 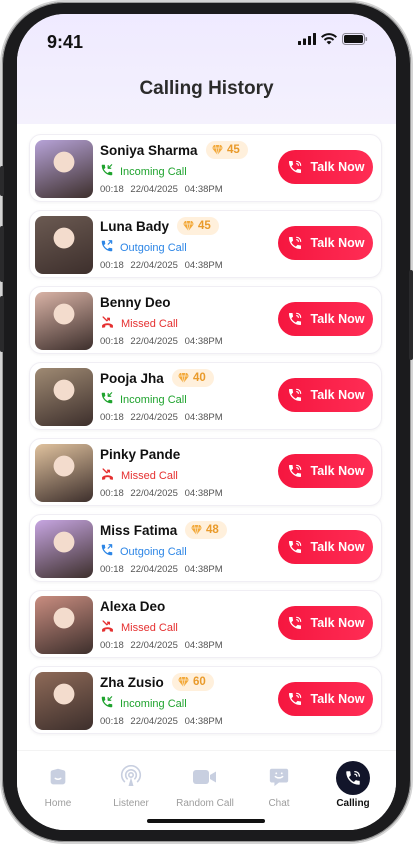 What do you see at coordinates (199, 378) in the screenshot?
I see `gem-count: 40` at bounding box center [199, 378].